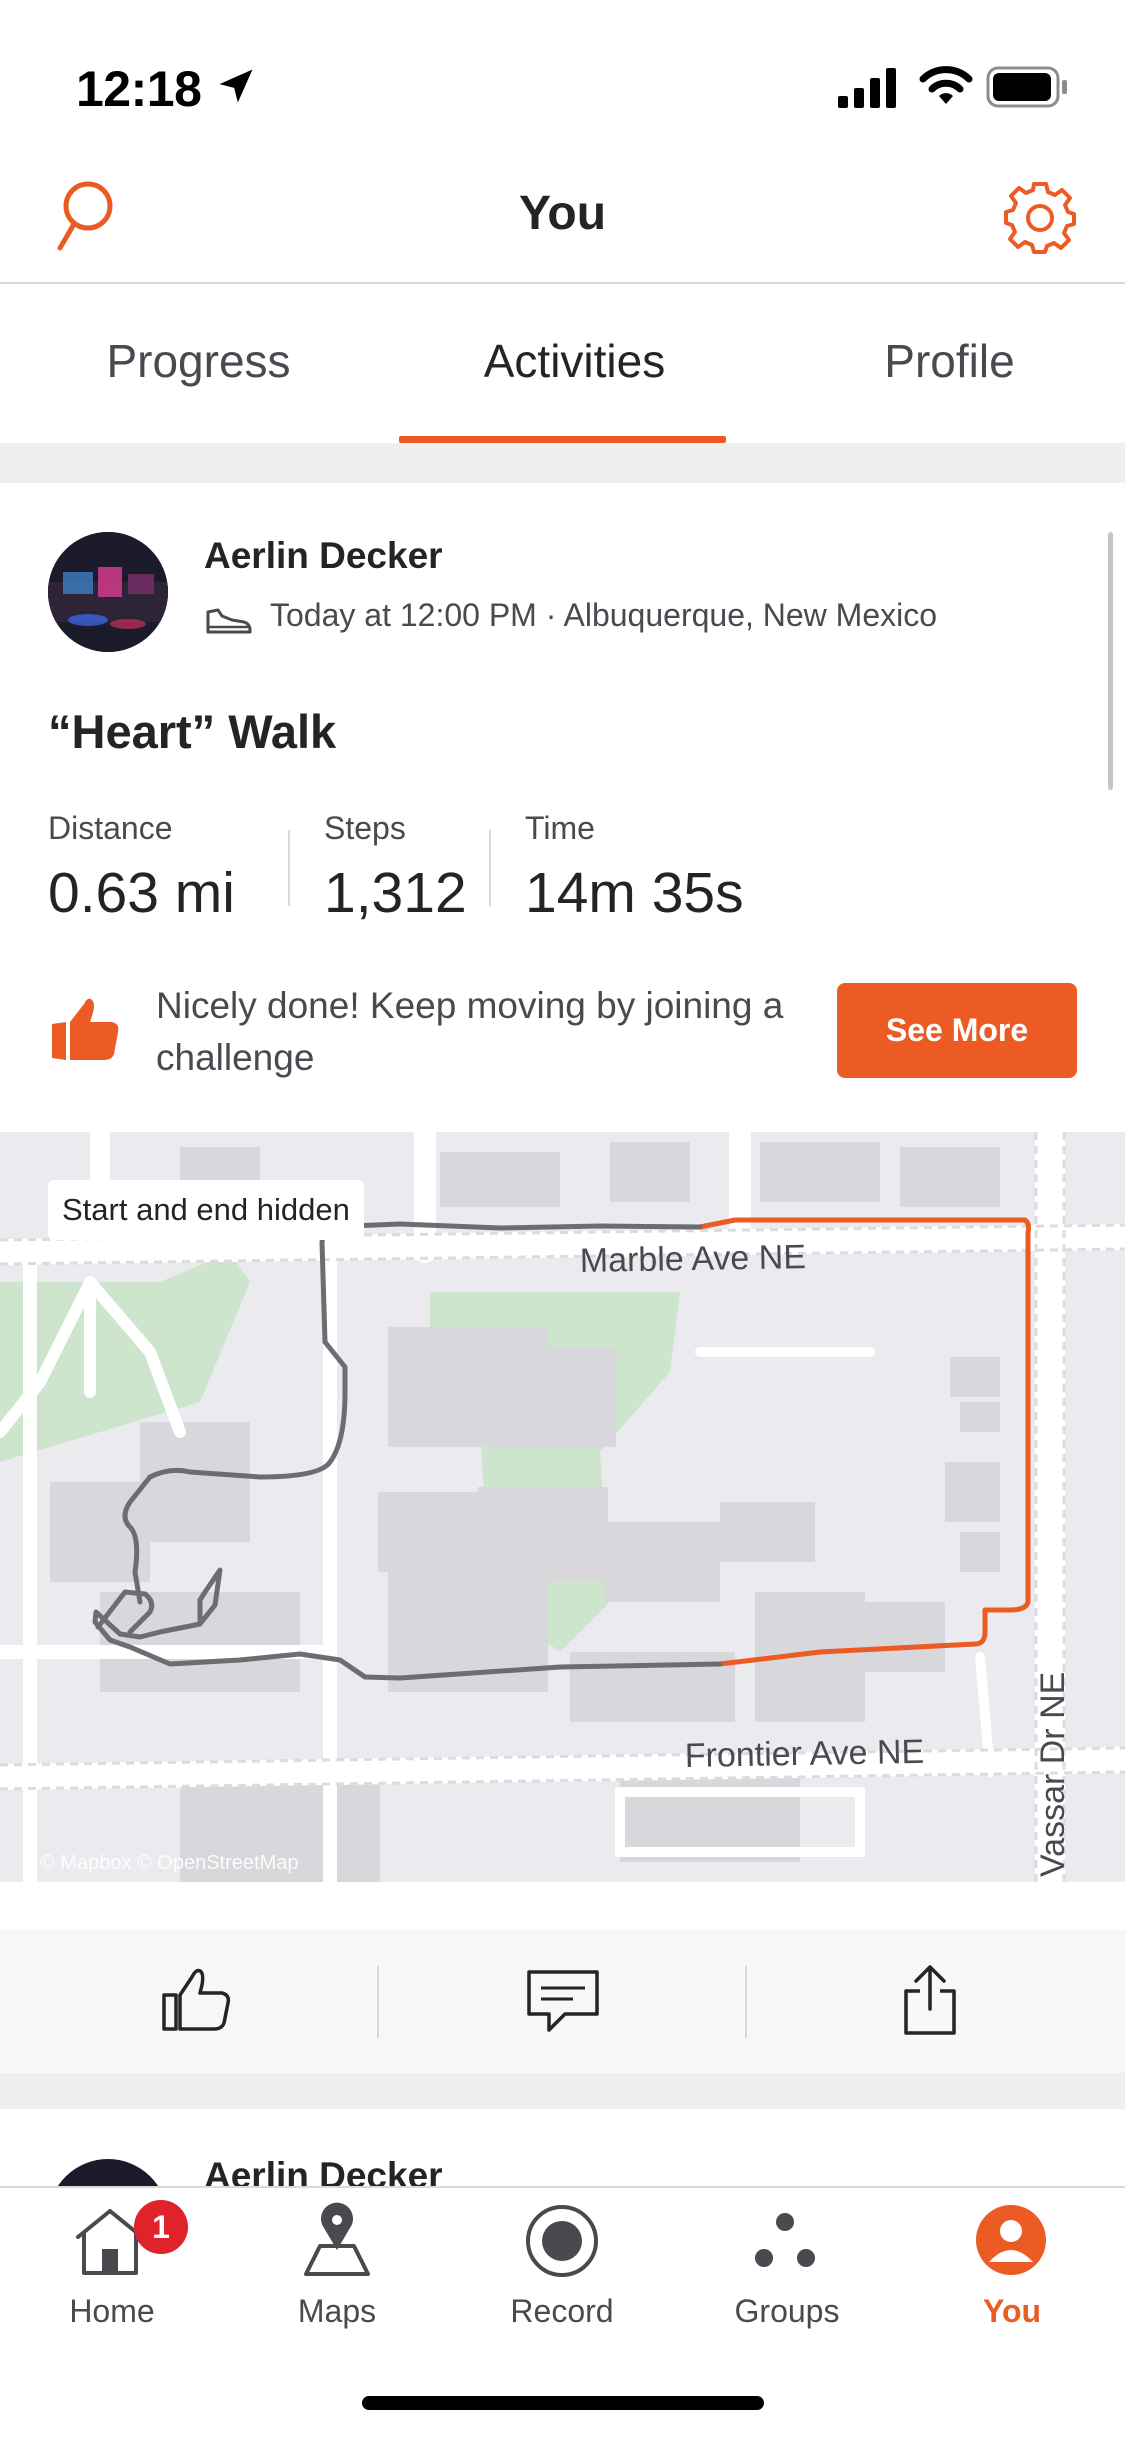 The image size is (1125, 2438). Describe the element at coordinates (692, 1259) in the screenshot. I see `street-label: Marble Ave NE` at that location.